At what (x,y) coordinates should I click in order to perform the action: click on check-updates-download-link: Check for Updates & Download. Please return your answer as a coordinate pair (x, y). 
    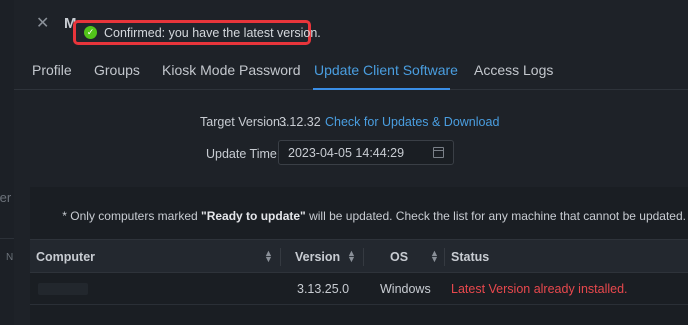
    Looking at the image, I should click on (412, 122).